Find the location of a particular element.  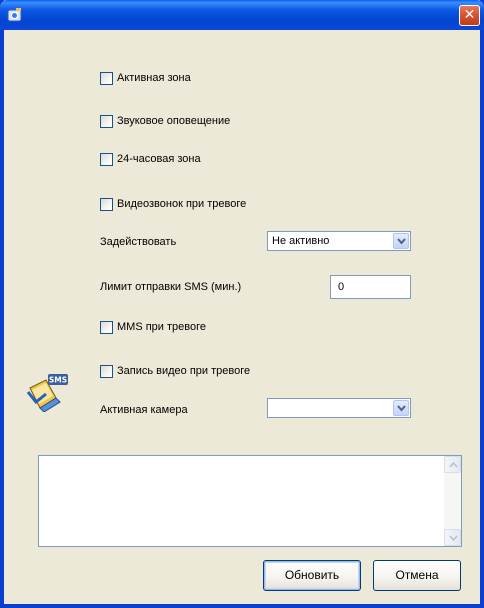

activate-select-value: Не активно is located at coordinates (301, 241).